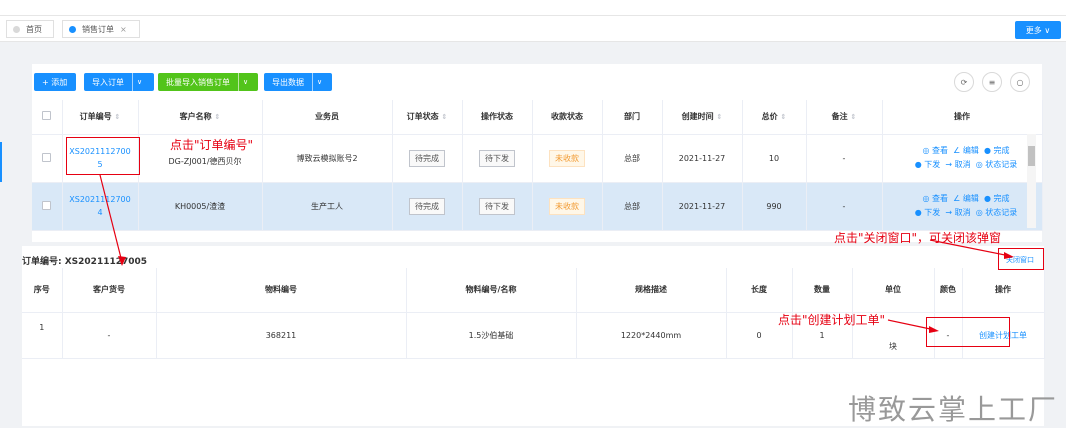 The height and width of the screenshot is (428, 1066). What do you see at coordinates (953, 409) in the screenshot?
I see `watermark-text: 博致云掌上工厂` at bounding box center [953, 409].